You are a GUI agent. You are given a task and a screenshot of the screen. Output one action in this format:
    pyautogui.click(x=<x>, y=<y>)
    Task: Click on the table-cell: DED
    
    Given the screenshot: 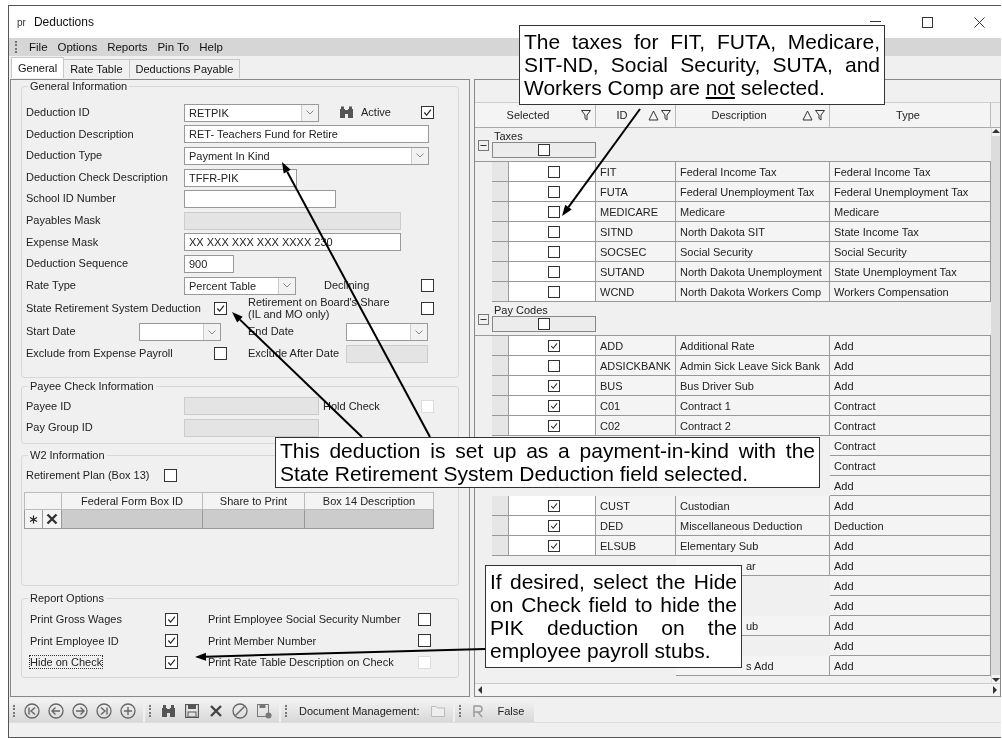 What is the action you would take?
    pyautogui.click(x=636, y=526)
    